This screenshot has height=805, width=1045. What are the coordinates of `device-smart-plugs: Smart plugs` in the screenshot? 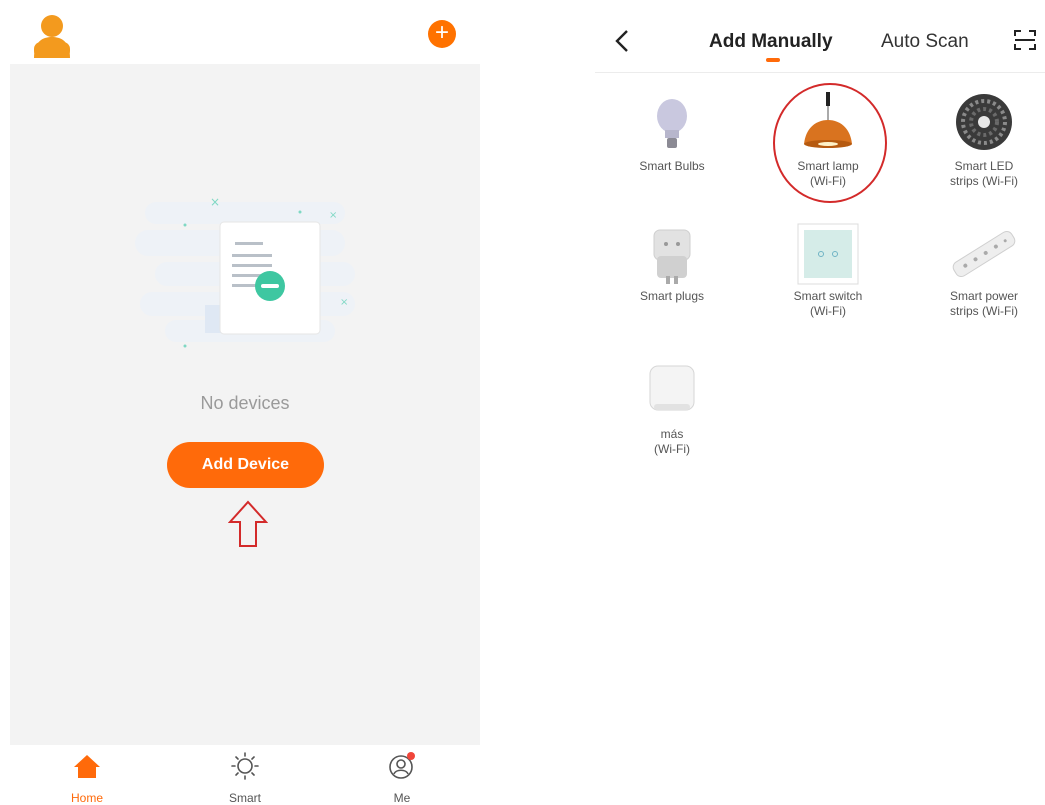 It's located at (672, 263).